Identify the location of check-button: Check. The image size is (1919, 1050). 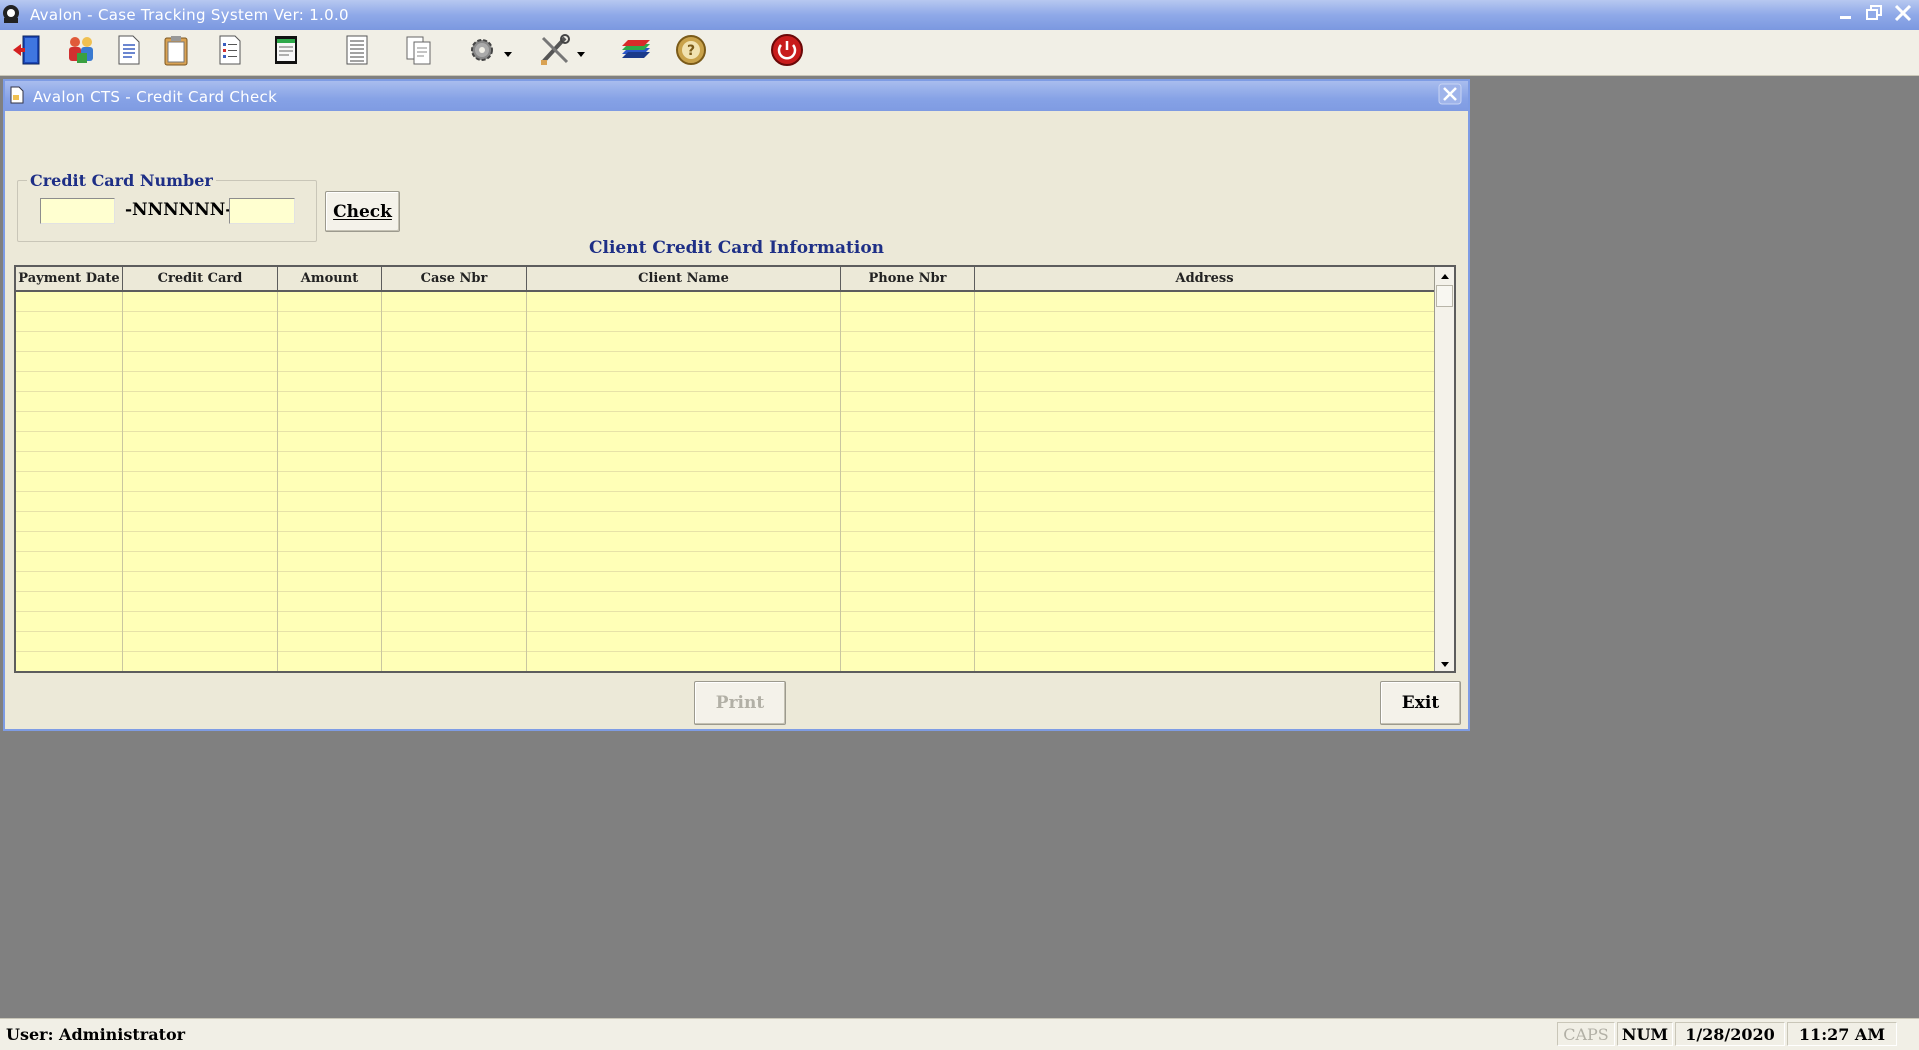
(362, 211).